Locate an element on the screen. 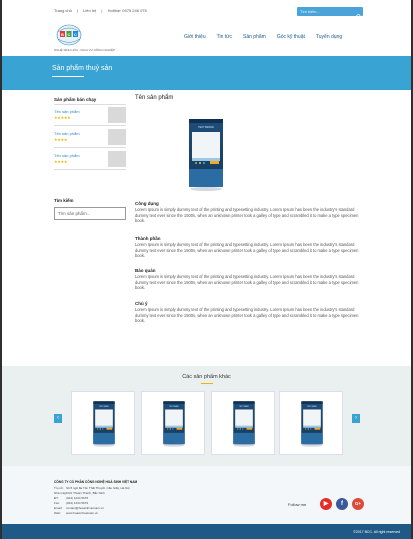 The width and height of the screenshot is (413, 539). footer-email: Email: contact@hoasinhvietnam.vn is located at coordinates (79, 508).